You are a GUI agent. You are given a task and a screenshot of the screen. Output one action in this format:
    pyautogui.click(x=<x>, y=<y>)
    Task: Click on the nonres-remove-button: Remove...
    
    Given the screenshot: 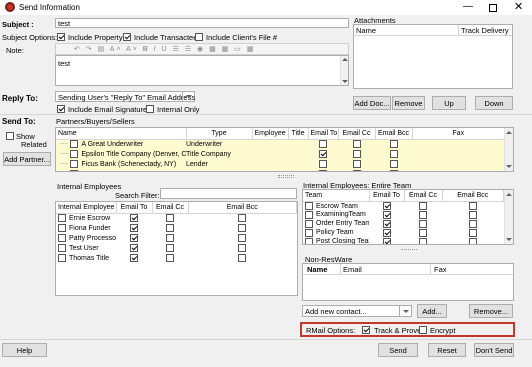 What is the action you would take?
    pyautogui.click(x=491, y=311)
    